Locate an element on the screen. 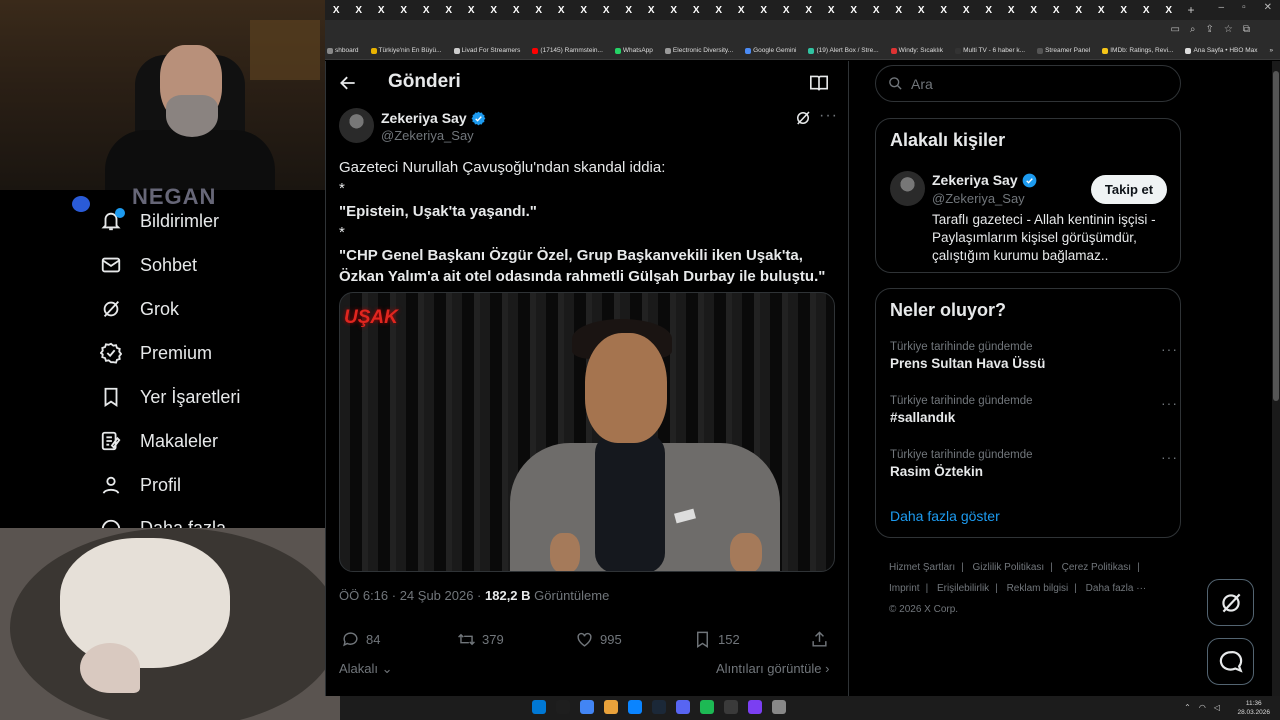 The height and width of the screenshot is (720, 1280). search-input: Ara is located at coordinates (1028, 83).